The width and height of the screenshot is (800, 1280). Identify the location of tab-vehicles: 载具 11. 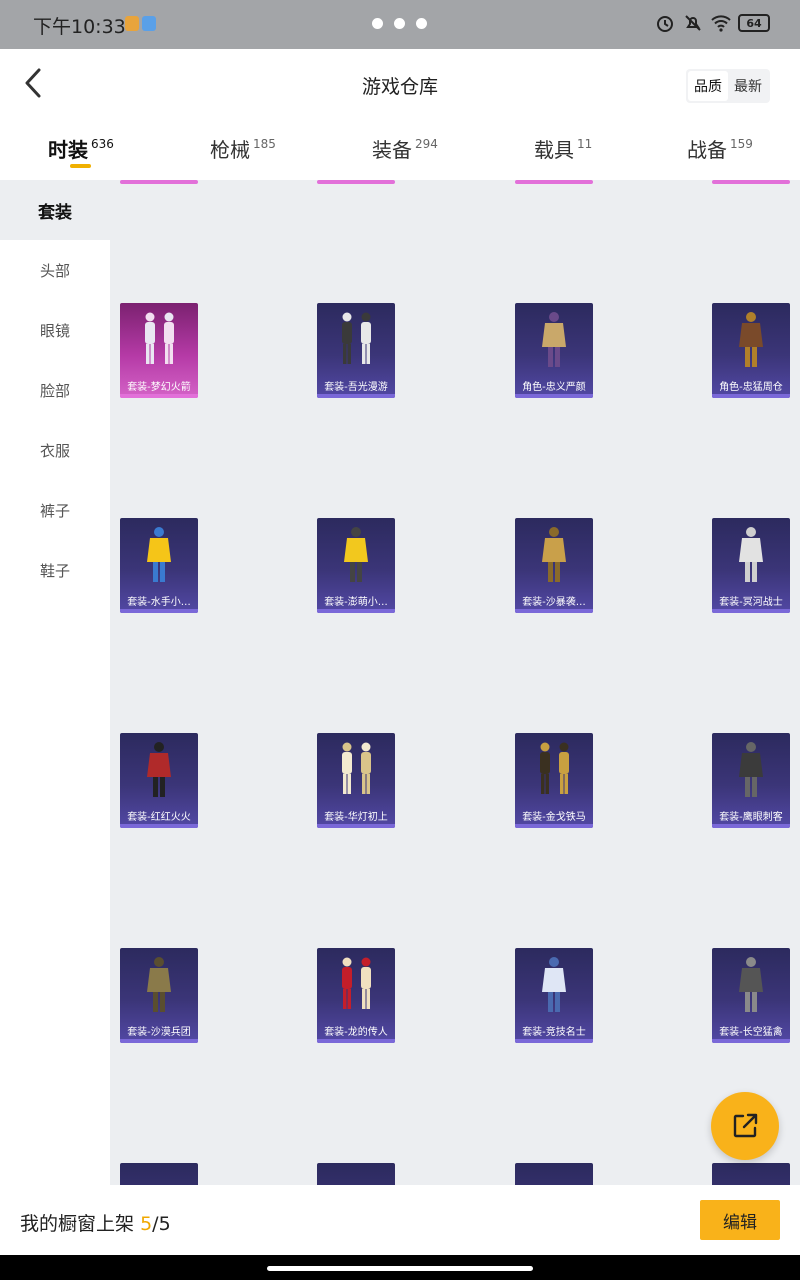
(563, 148).